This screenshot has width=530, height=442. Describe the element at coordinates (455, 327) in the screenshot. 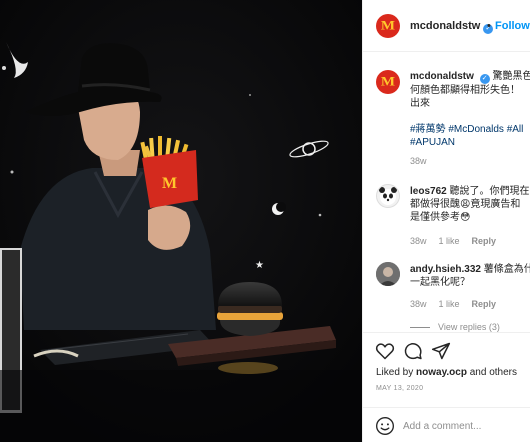

I see `view-replies-button: View replies (3)` at that location.